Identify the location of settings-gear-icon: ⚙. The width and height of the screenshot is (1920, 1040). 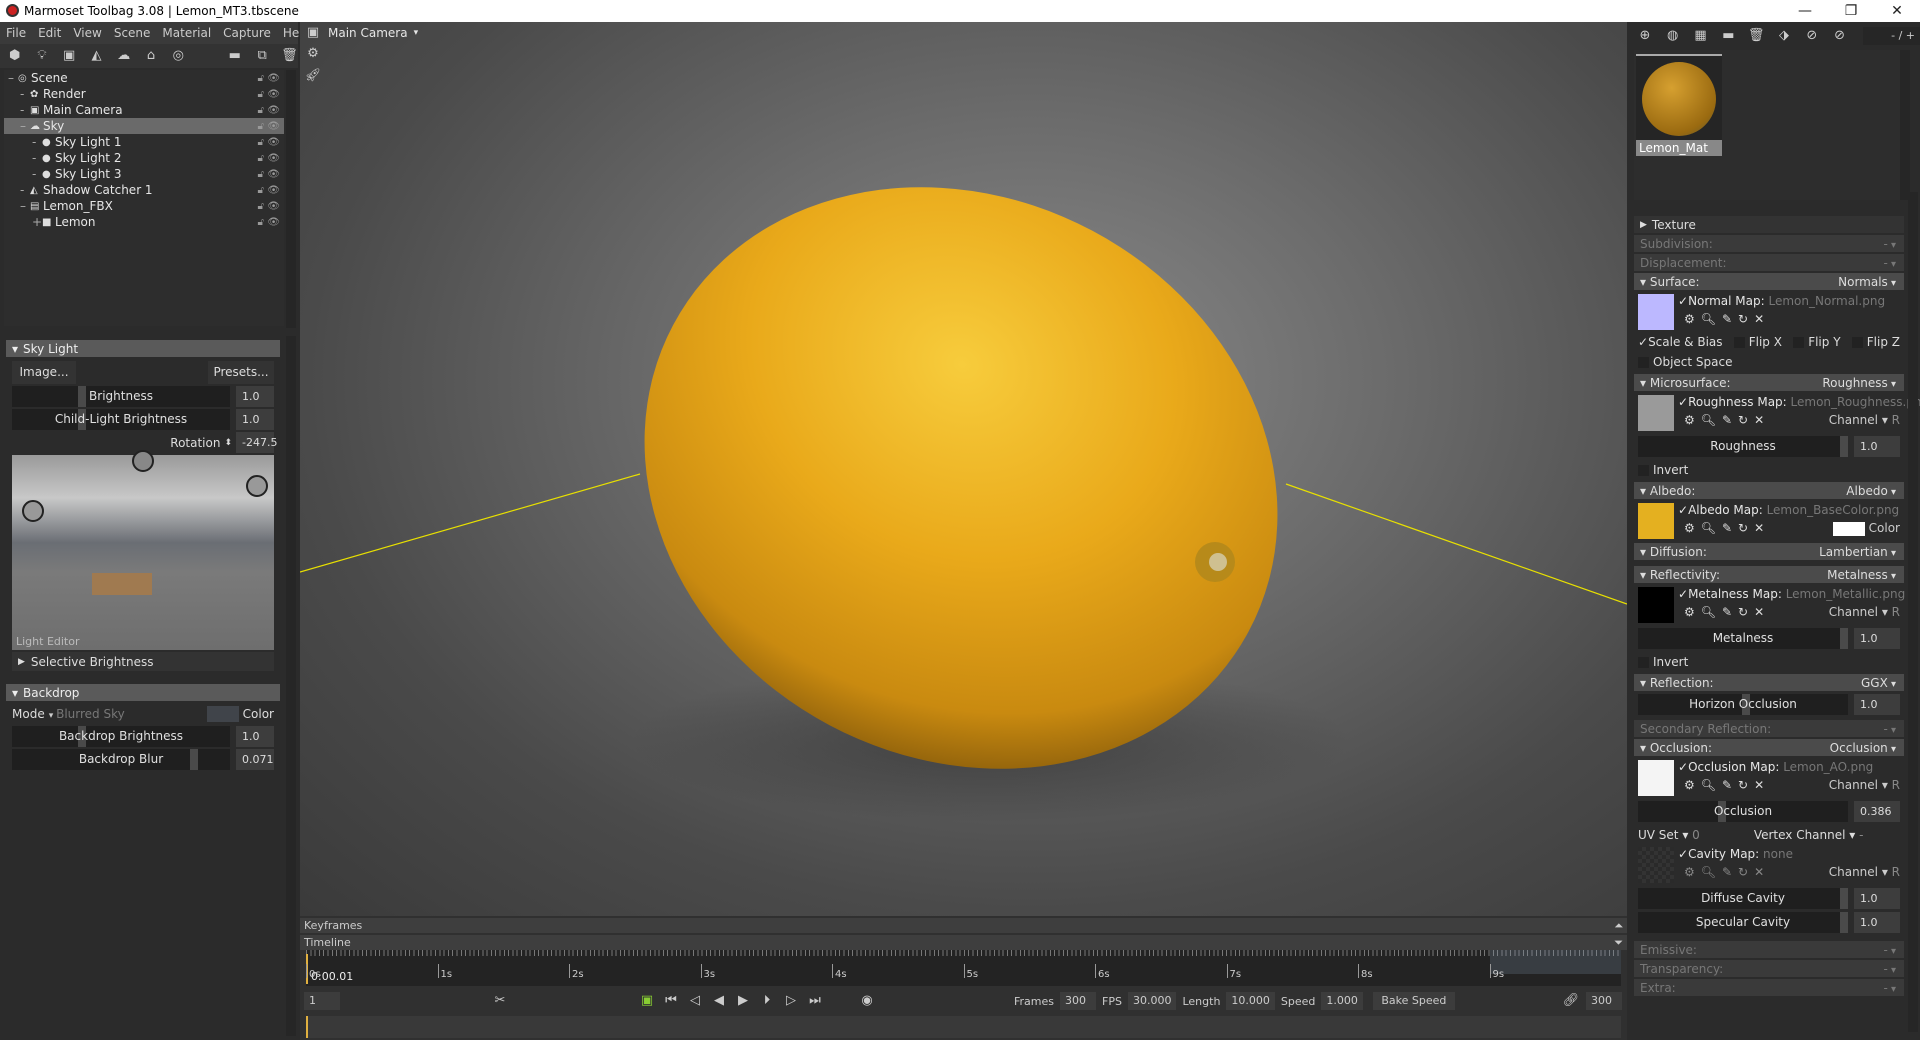
(313, 54).